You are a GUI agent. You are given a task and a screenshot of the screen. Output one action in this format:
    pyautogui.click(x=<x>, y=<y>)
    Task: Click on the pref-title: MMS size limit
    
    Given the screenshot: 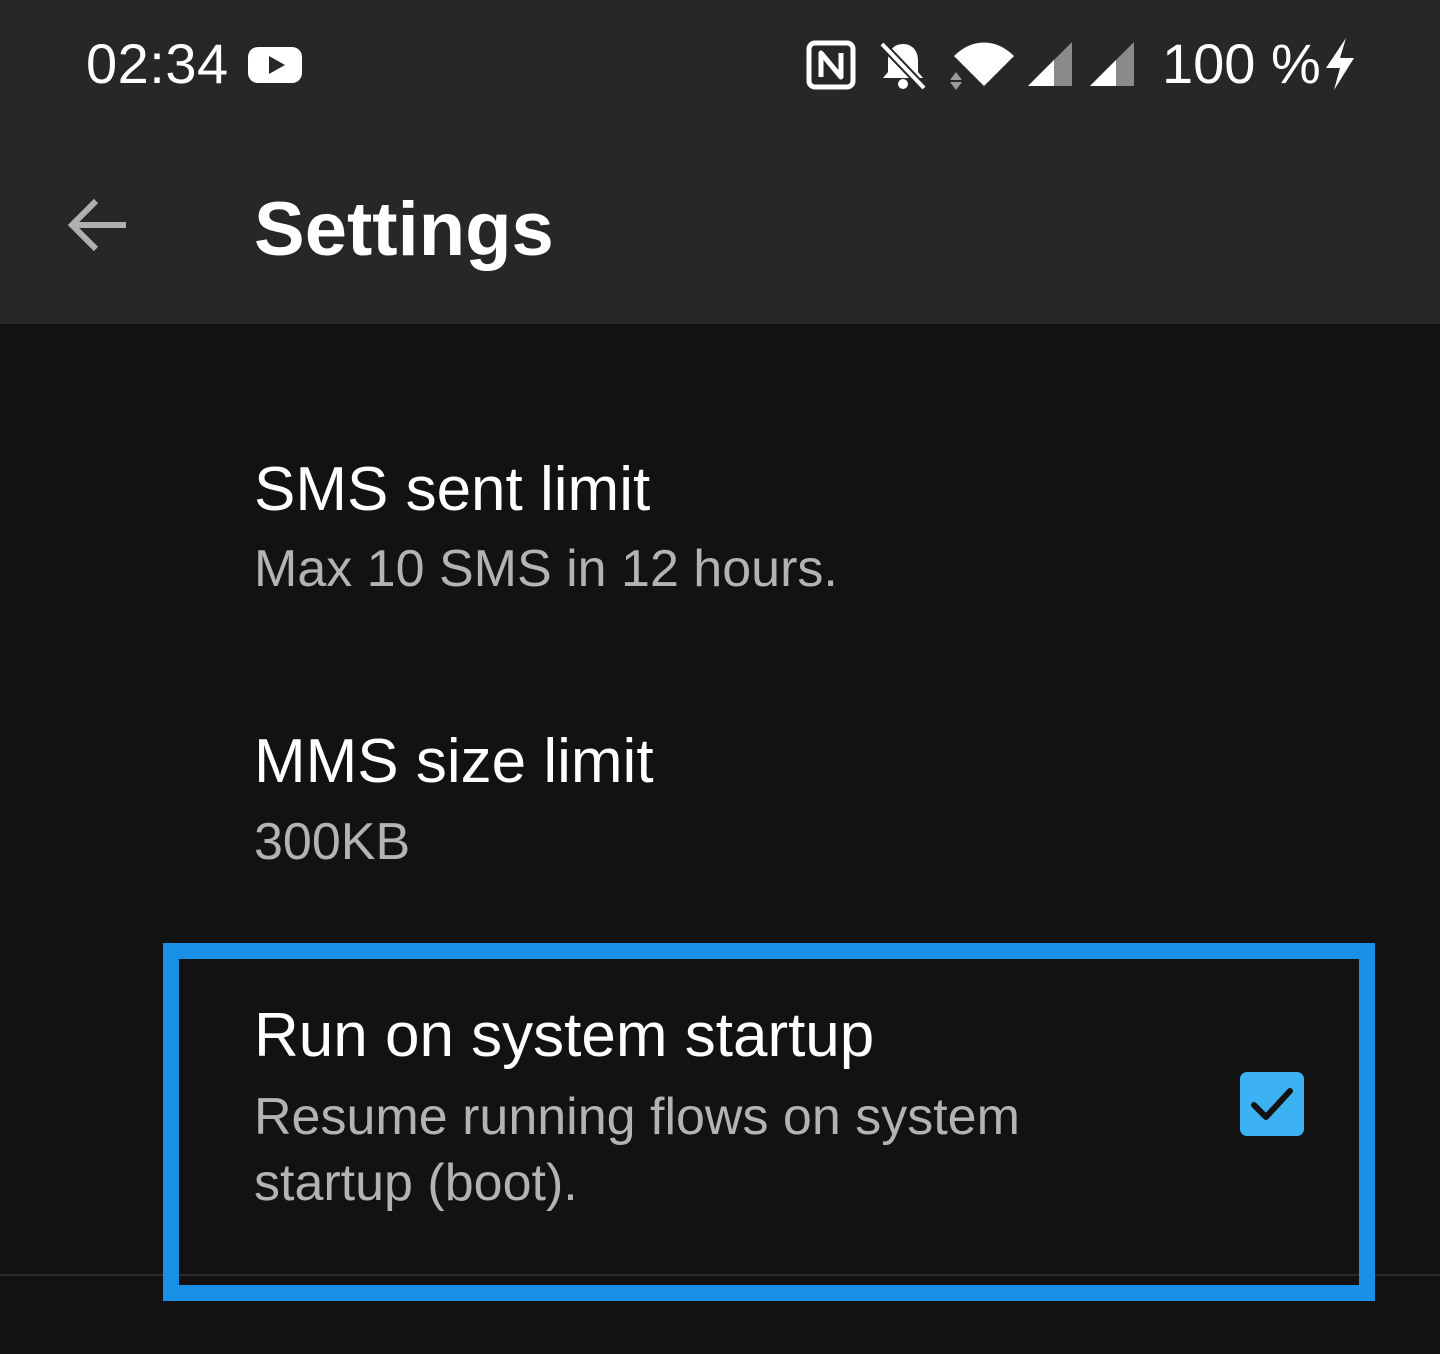 What is the action you would take?
    pyautogui.click(x=454, y=761)
    